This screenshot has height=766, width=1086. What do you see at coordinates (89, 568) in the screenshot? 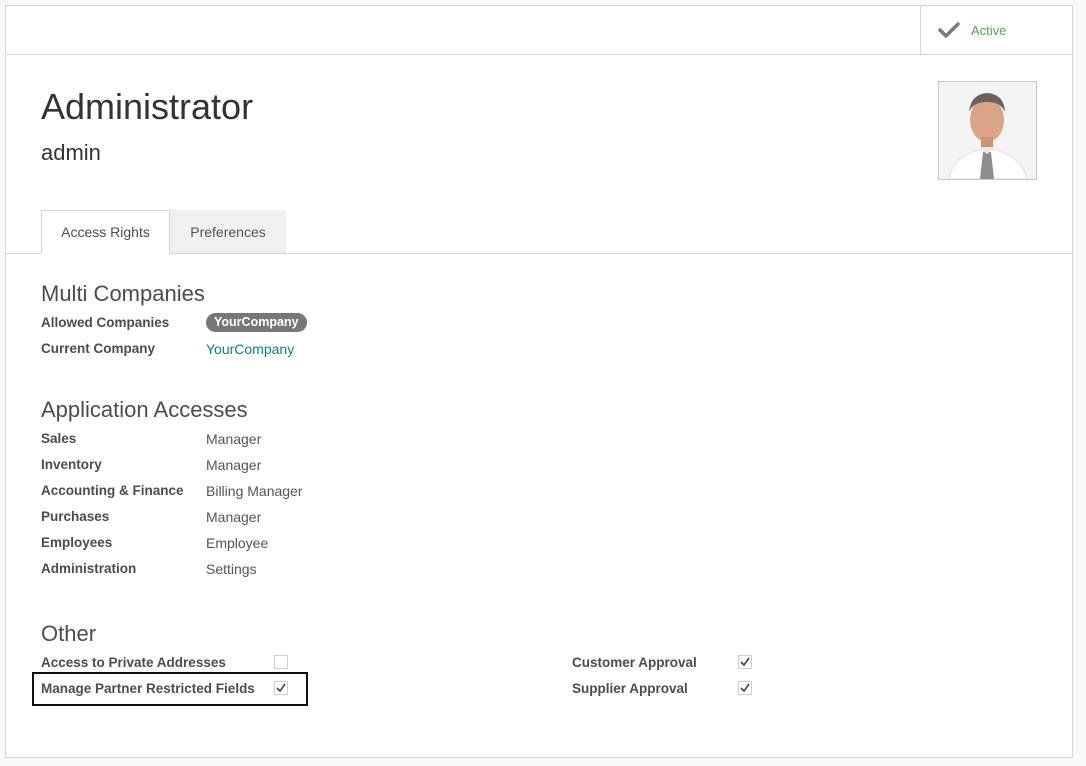
I see `access-label-administration: Administration` at bounding box center [89, 568].